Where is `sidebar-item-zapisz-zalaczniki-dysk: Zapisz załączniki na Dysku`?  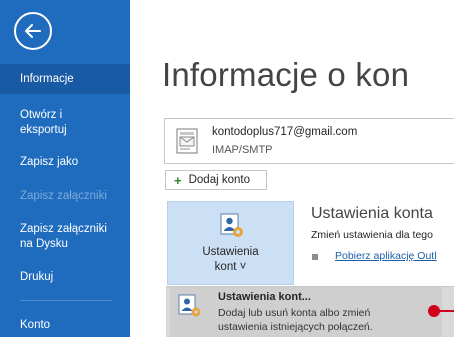
sidebar-item-zapisz-zalaczniki-dysk: Zapisz załączniki na Dysku is located at coordinates (65, 237).